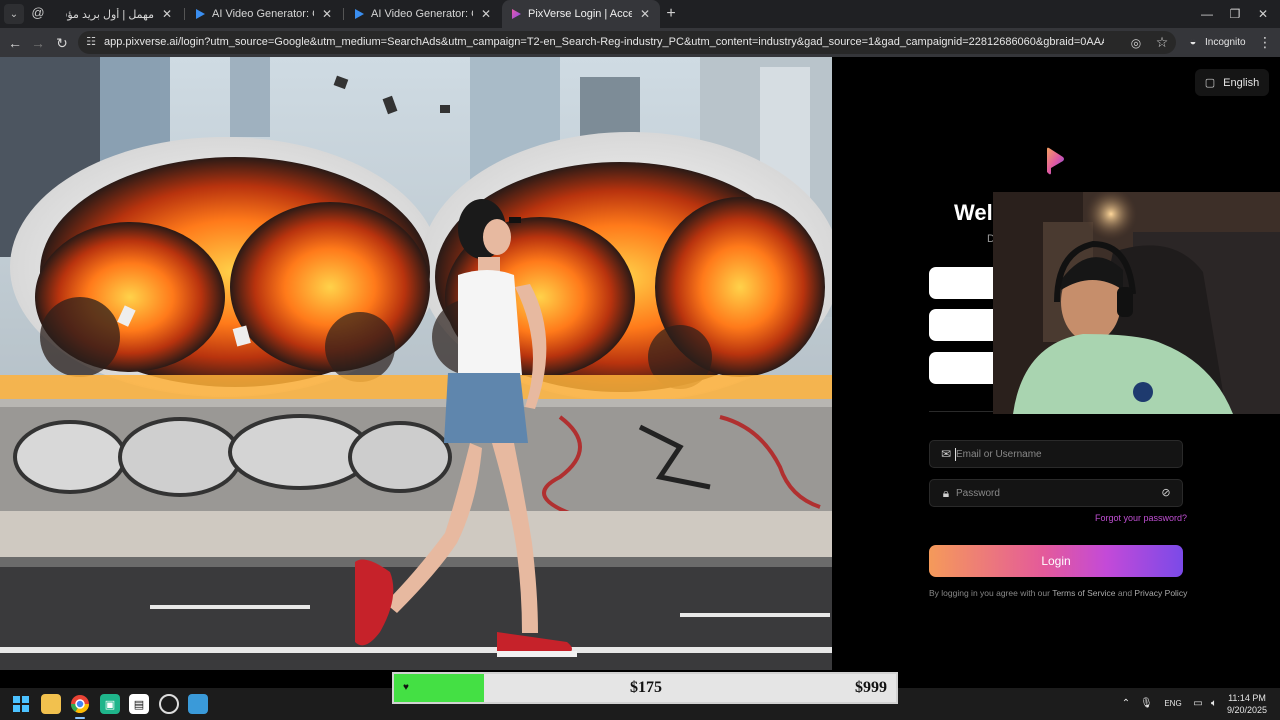 The width and height of the screenshot is (1280, 720). What do you see at coordinates (1146, 704) in the screenshot?
I see `microphone-icon: 🎙︎` at bounding box center [1146, 704].